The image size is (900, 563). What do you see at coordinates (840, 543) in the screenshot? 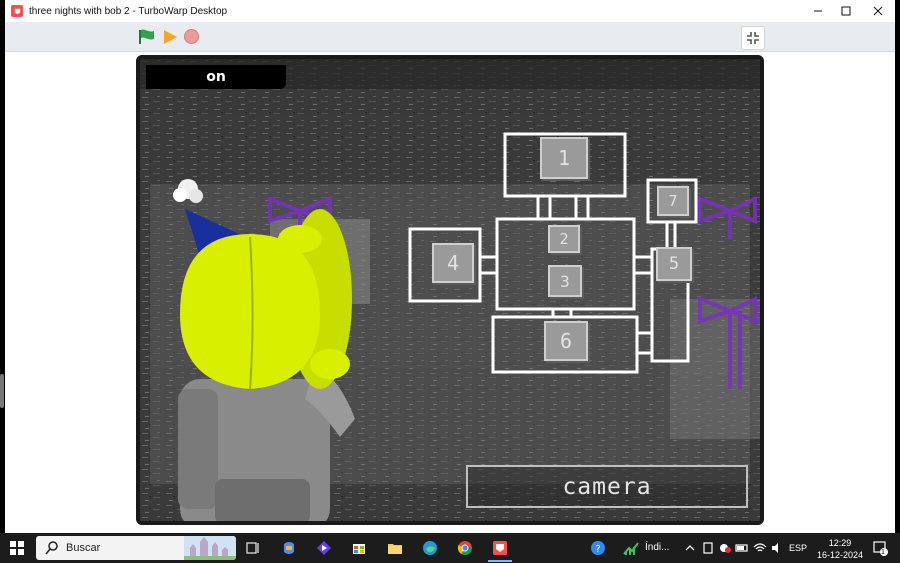
I see `clock-time: 12:29` at bounding box center [840, 543].